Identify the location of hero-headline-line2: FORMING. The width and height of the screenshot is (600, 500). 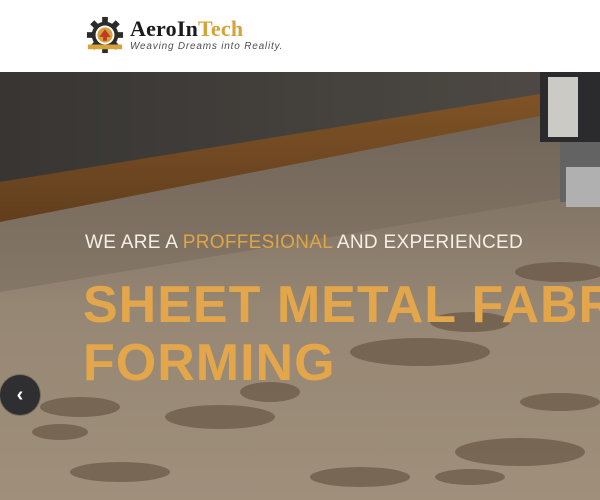
(209, 363).